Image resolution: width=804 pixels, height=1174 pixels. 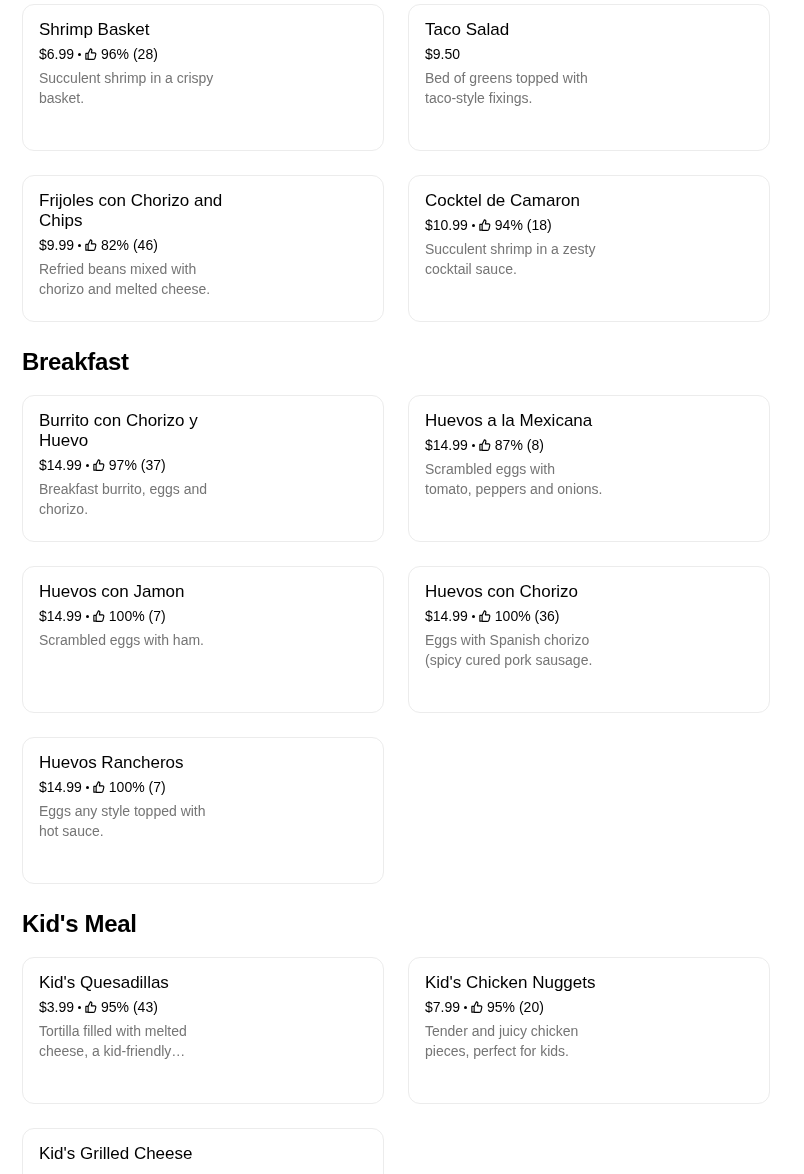 I want to click on item-rating: 100% (36), so click(x=527, y=616).